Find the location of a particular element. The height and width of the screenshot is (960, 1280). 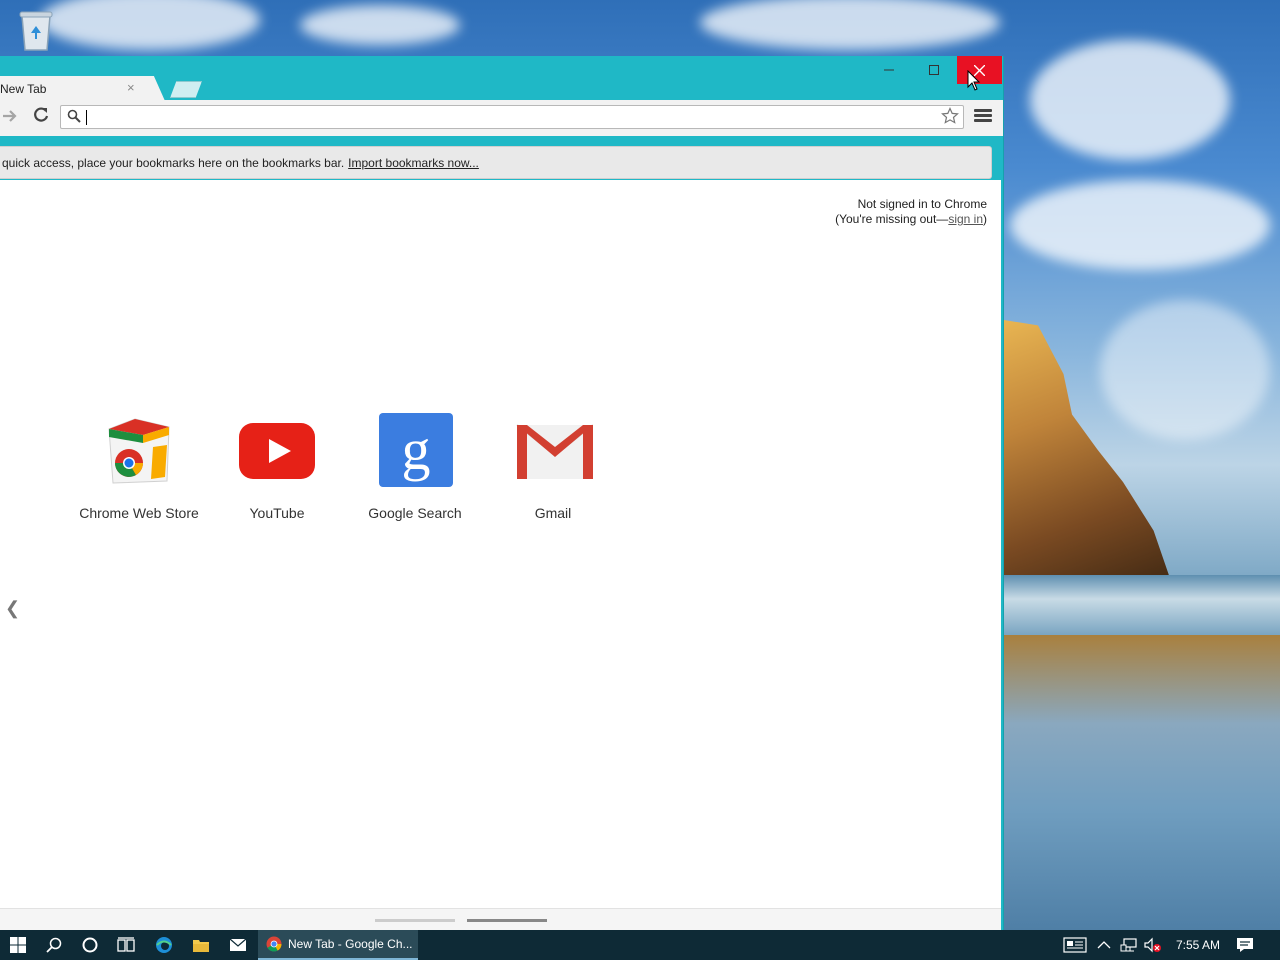

chevron-up-icon is located at coordinates (1104, 945).